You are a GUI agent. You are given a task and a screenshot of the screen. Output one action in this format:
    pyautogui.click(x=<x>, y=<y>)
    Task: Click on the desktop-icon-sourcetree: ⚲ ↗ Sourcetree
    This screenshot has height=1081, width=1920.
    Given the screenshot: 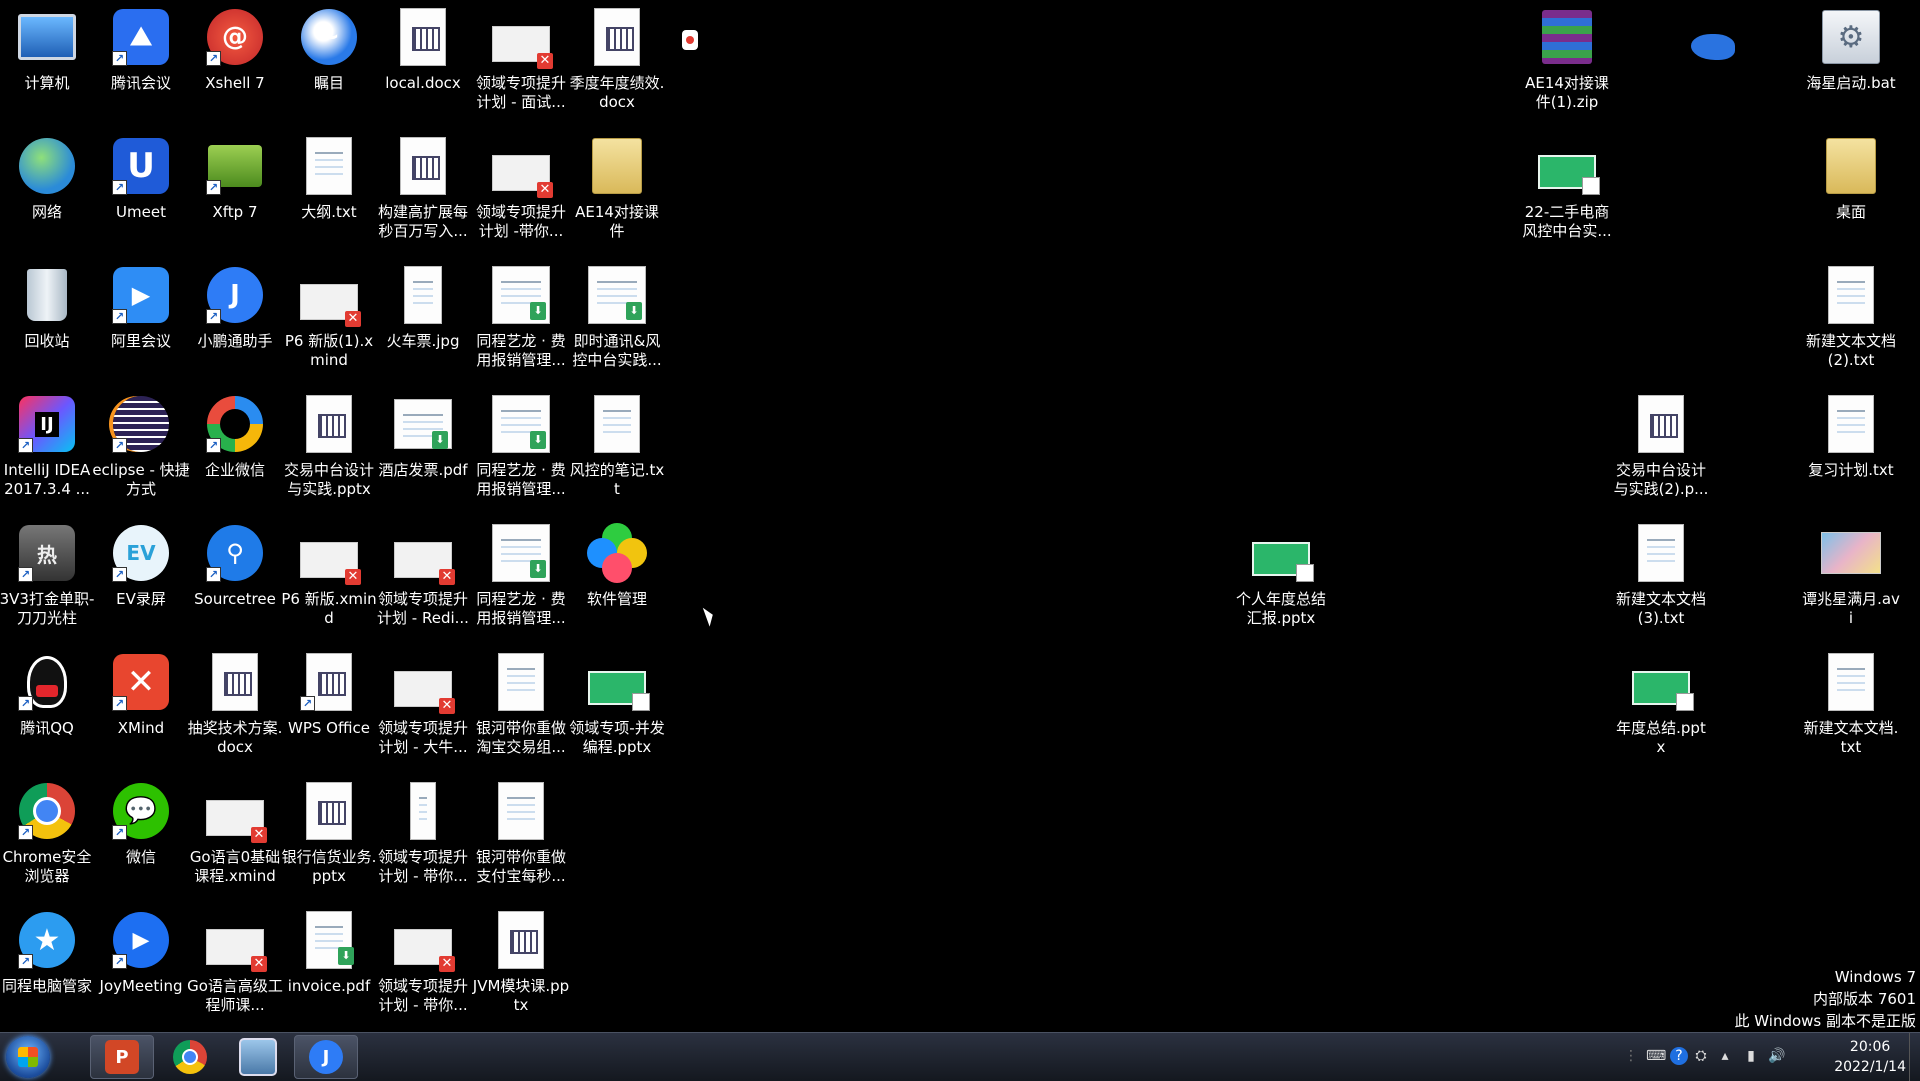 What is the action you would take?
    pyautogui.click(x=235, y=578)
    